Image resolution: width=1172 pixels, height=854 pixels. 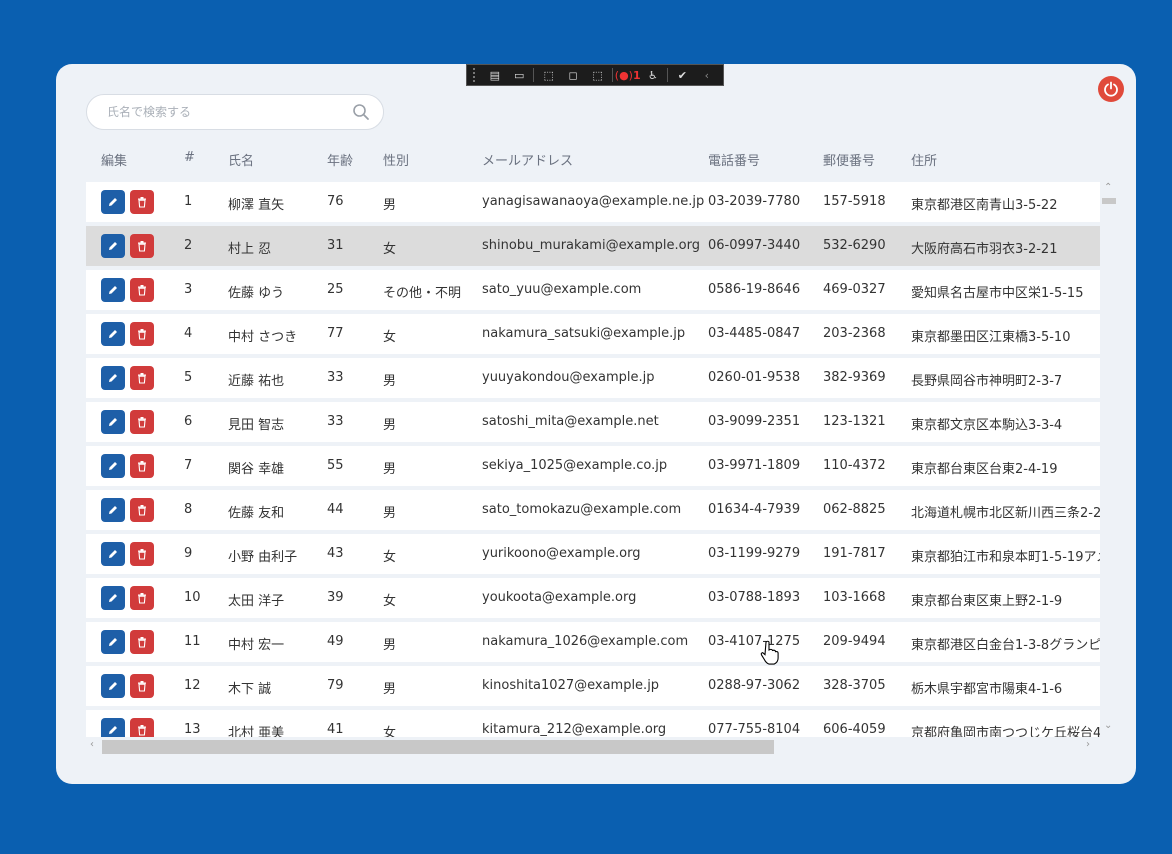 What do you see at coordinates (340, 159) in the screenshot?
I see `header-age: 年齢` at bounding box center [340, 159].